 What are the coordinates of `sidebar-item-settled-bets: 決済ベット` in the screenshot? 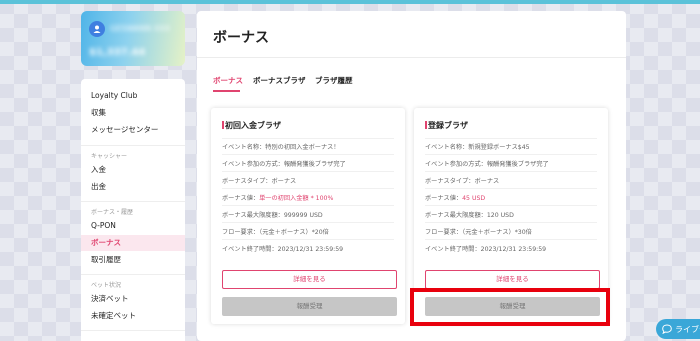 It's located at (133, 299).